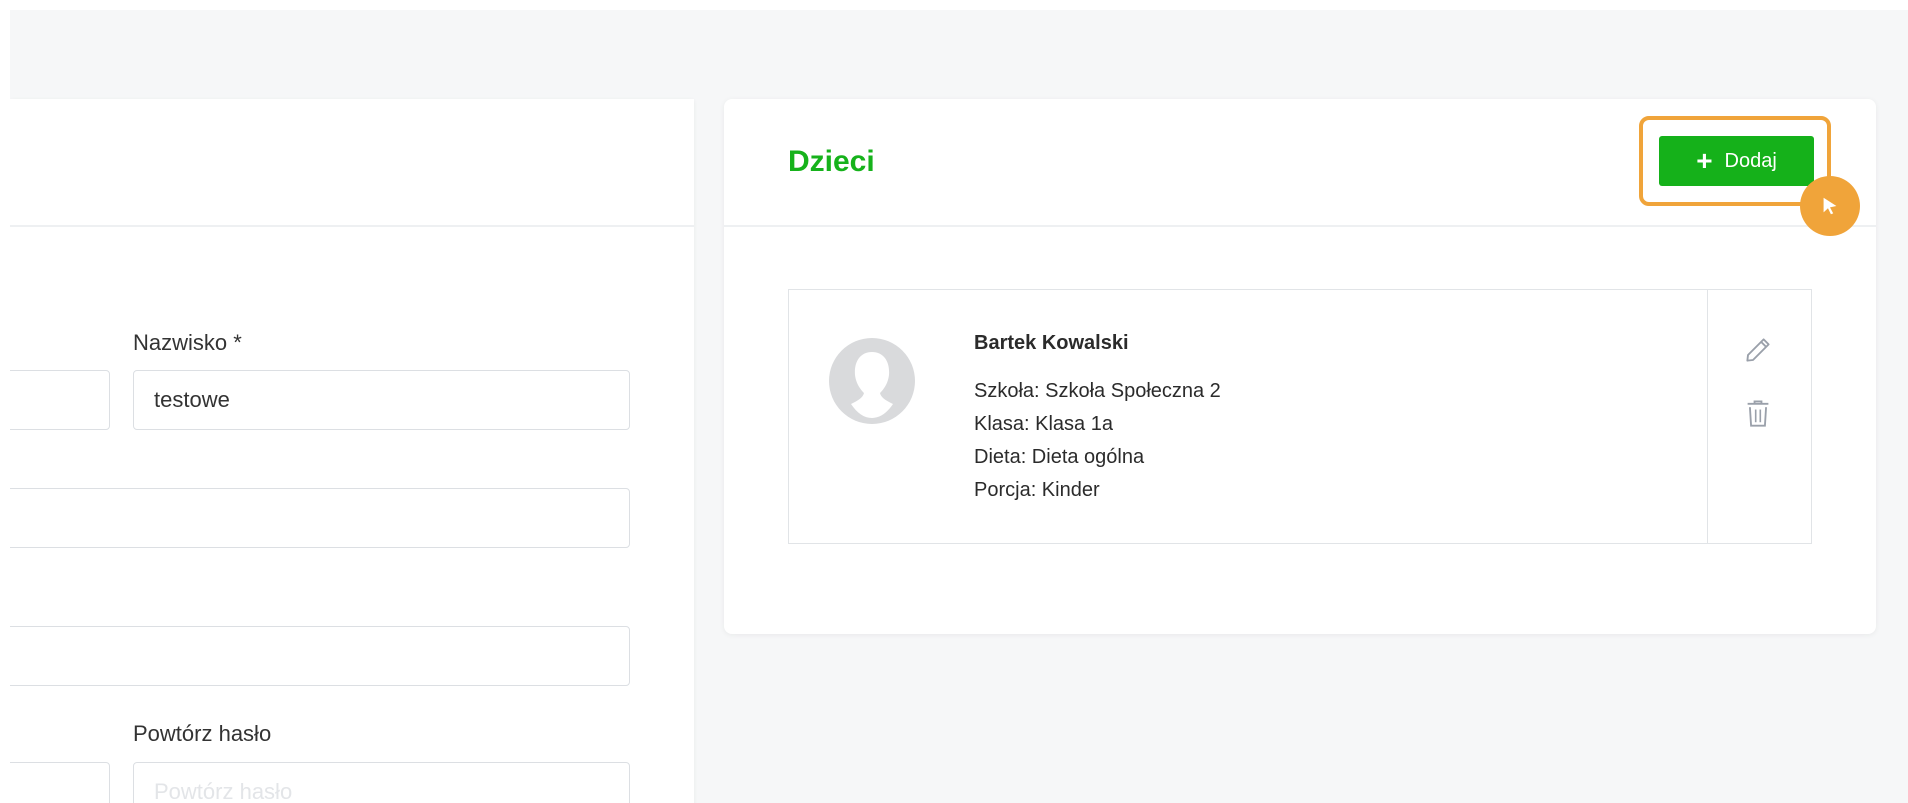 This screenshot has height=803, width=1908. Describe the element at coordinates (320, 656) in the screenshot. I see `phone-input` at that location.